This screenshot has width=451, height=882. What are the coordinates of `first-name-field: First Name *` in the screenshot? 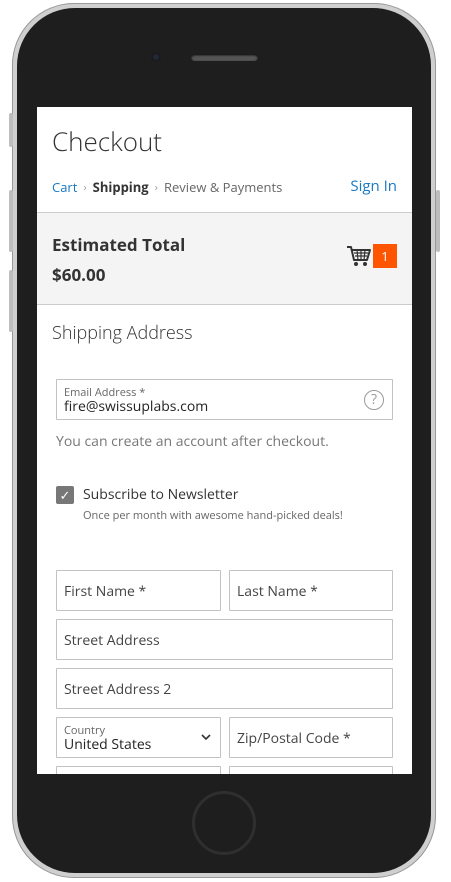 It's located at (138, 590).